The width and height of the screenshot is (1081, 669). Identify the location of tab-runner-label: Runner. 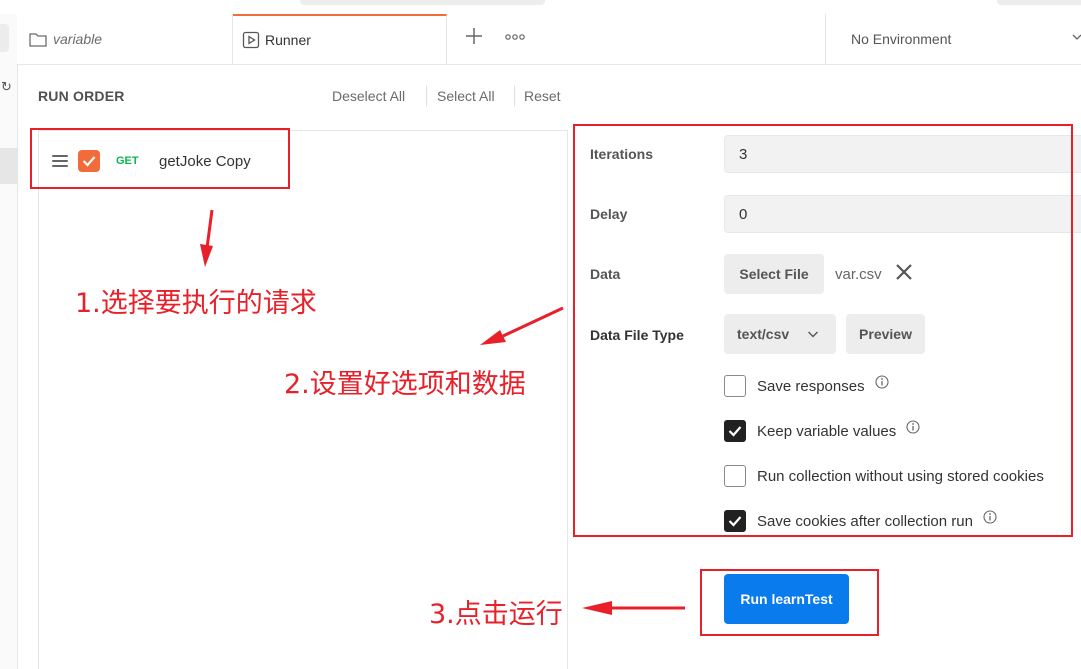
(288, 40).